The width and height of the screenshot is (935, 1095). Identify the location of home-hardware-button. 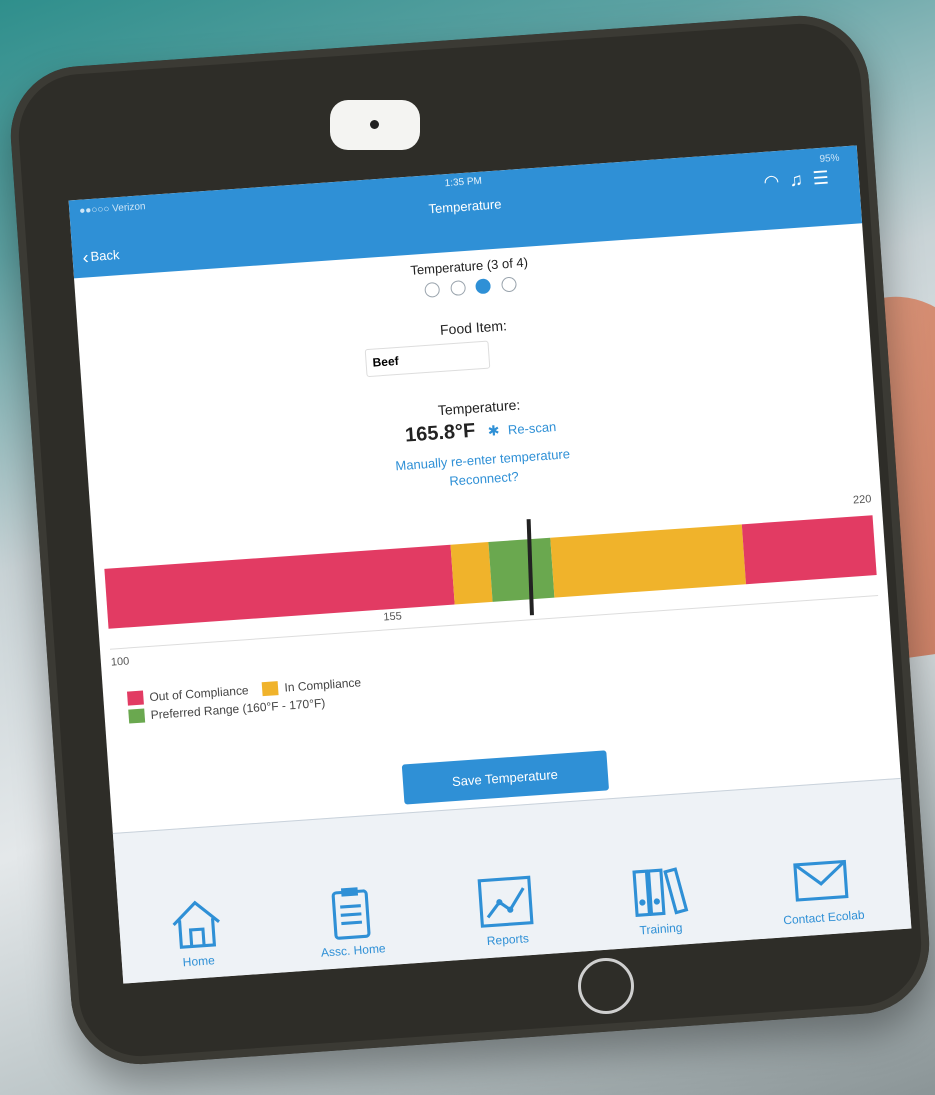
(606, 986).